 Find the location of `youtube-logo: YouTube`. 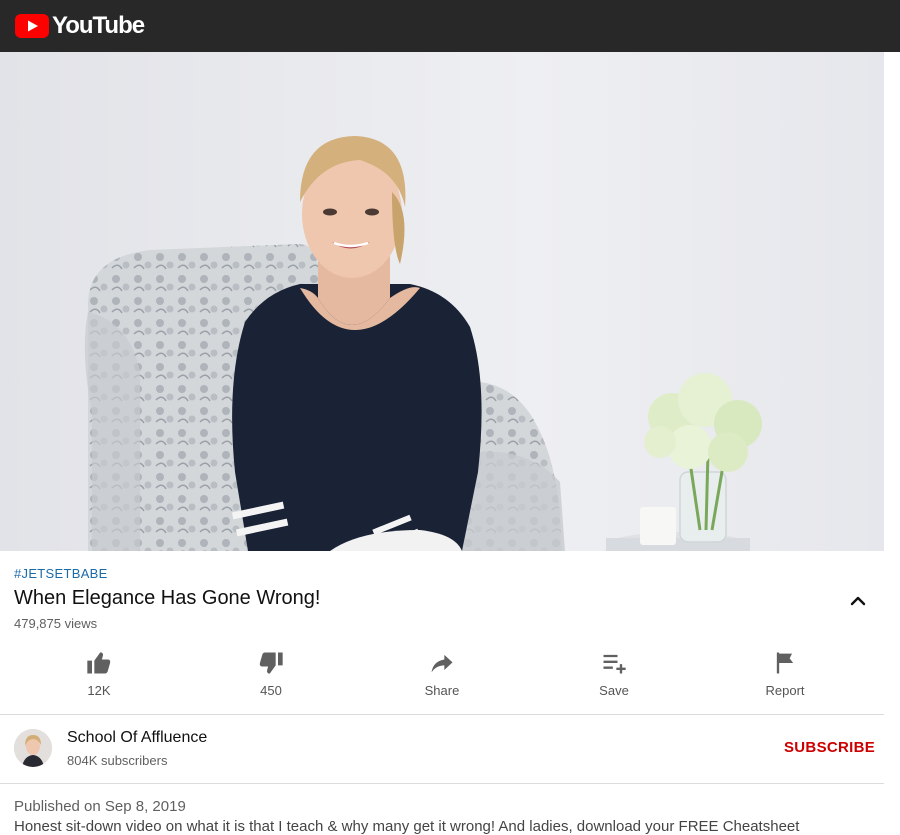

youtube-logo: YouTube is located at coordinates (80, 26).